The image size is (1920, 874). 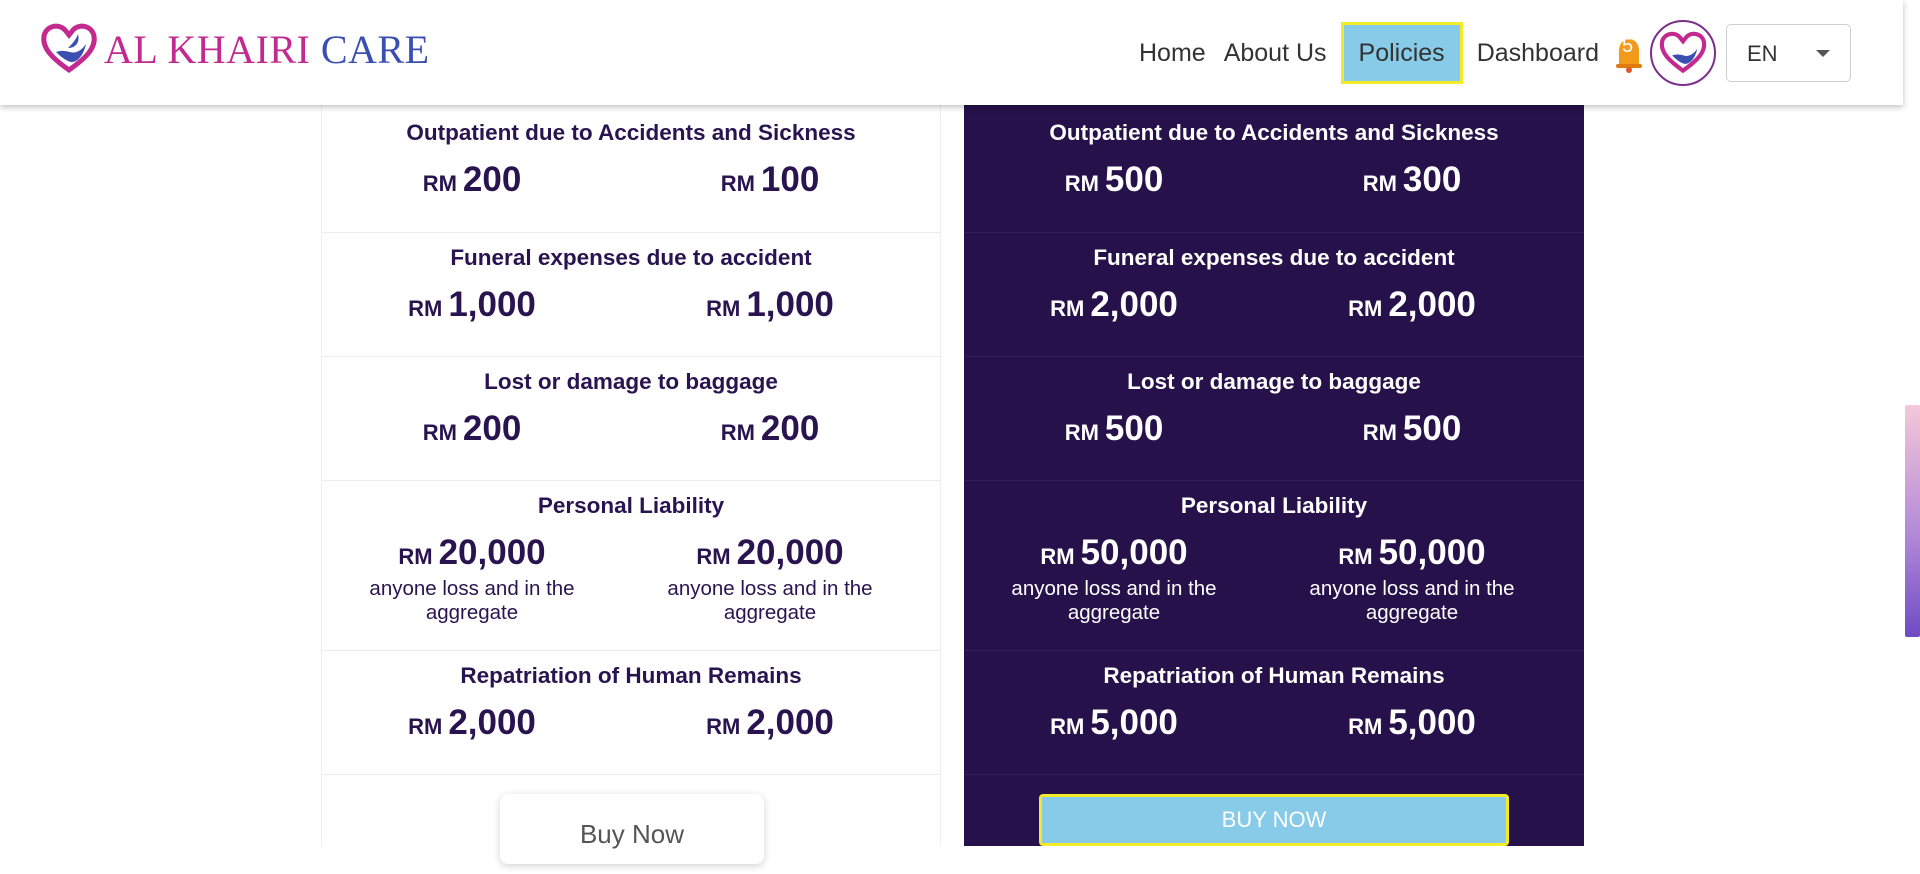 I want to click on benefit-amount: RM 100, so click(x=770, y=180).